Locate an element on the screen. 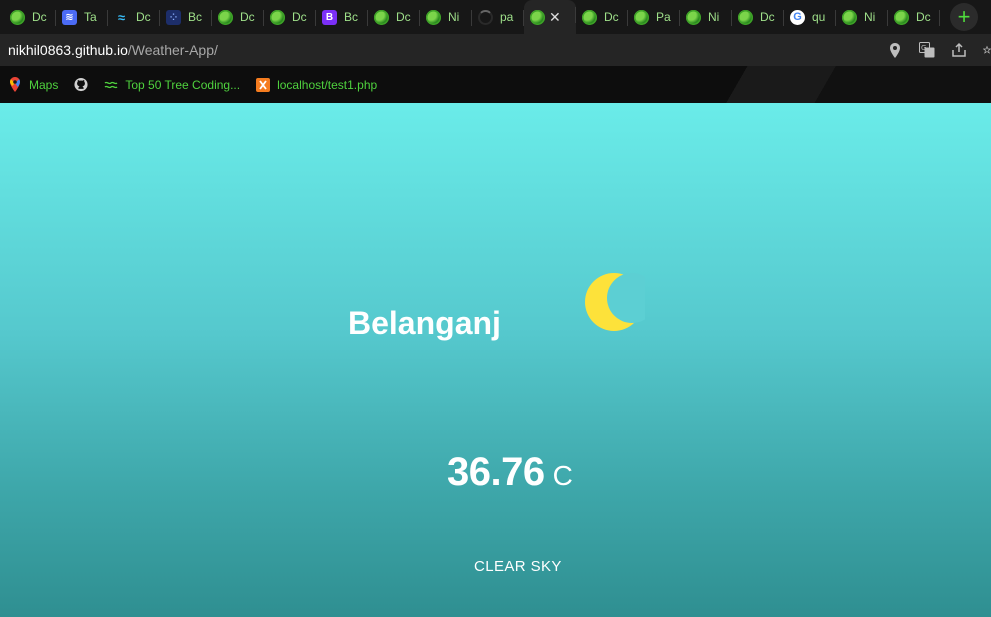 The width and height of the screenshot is (991, 617). svg-text: G is located at coordinates (923, 48).